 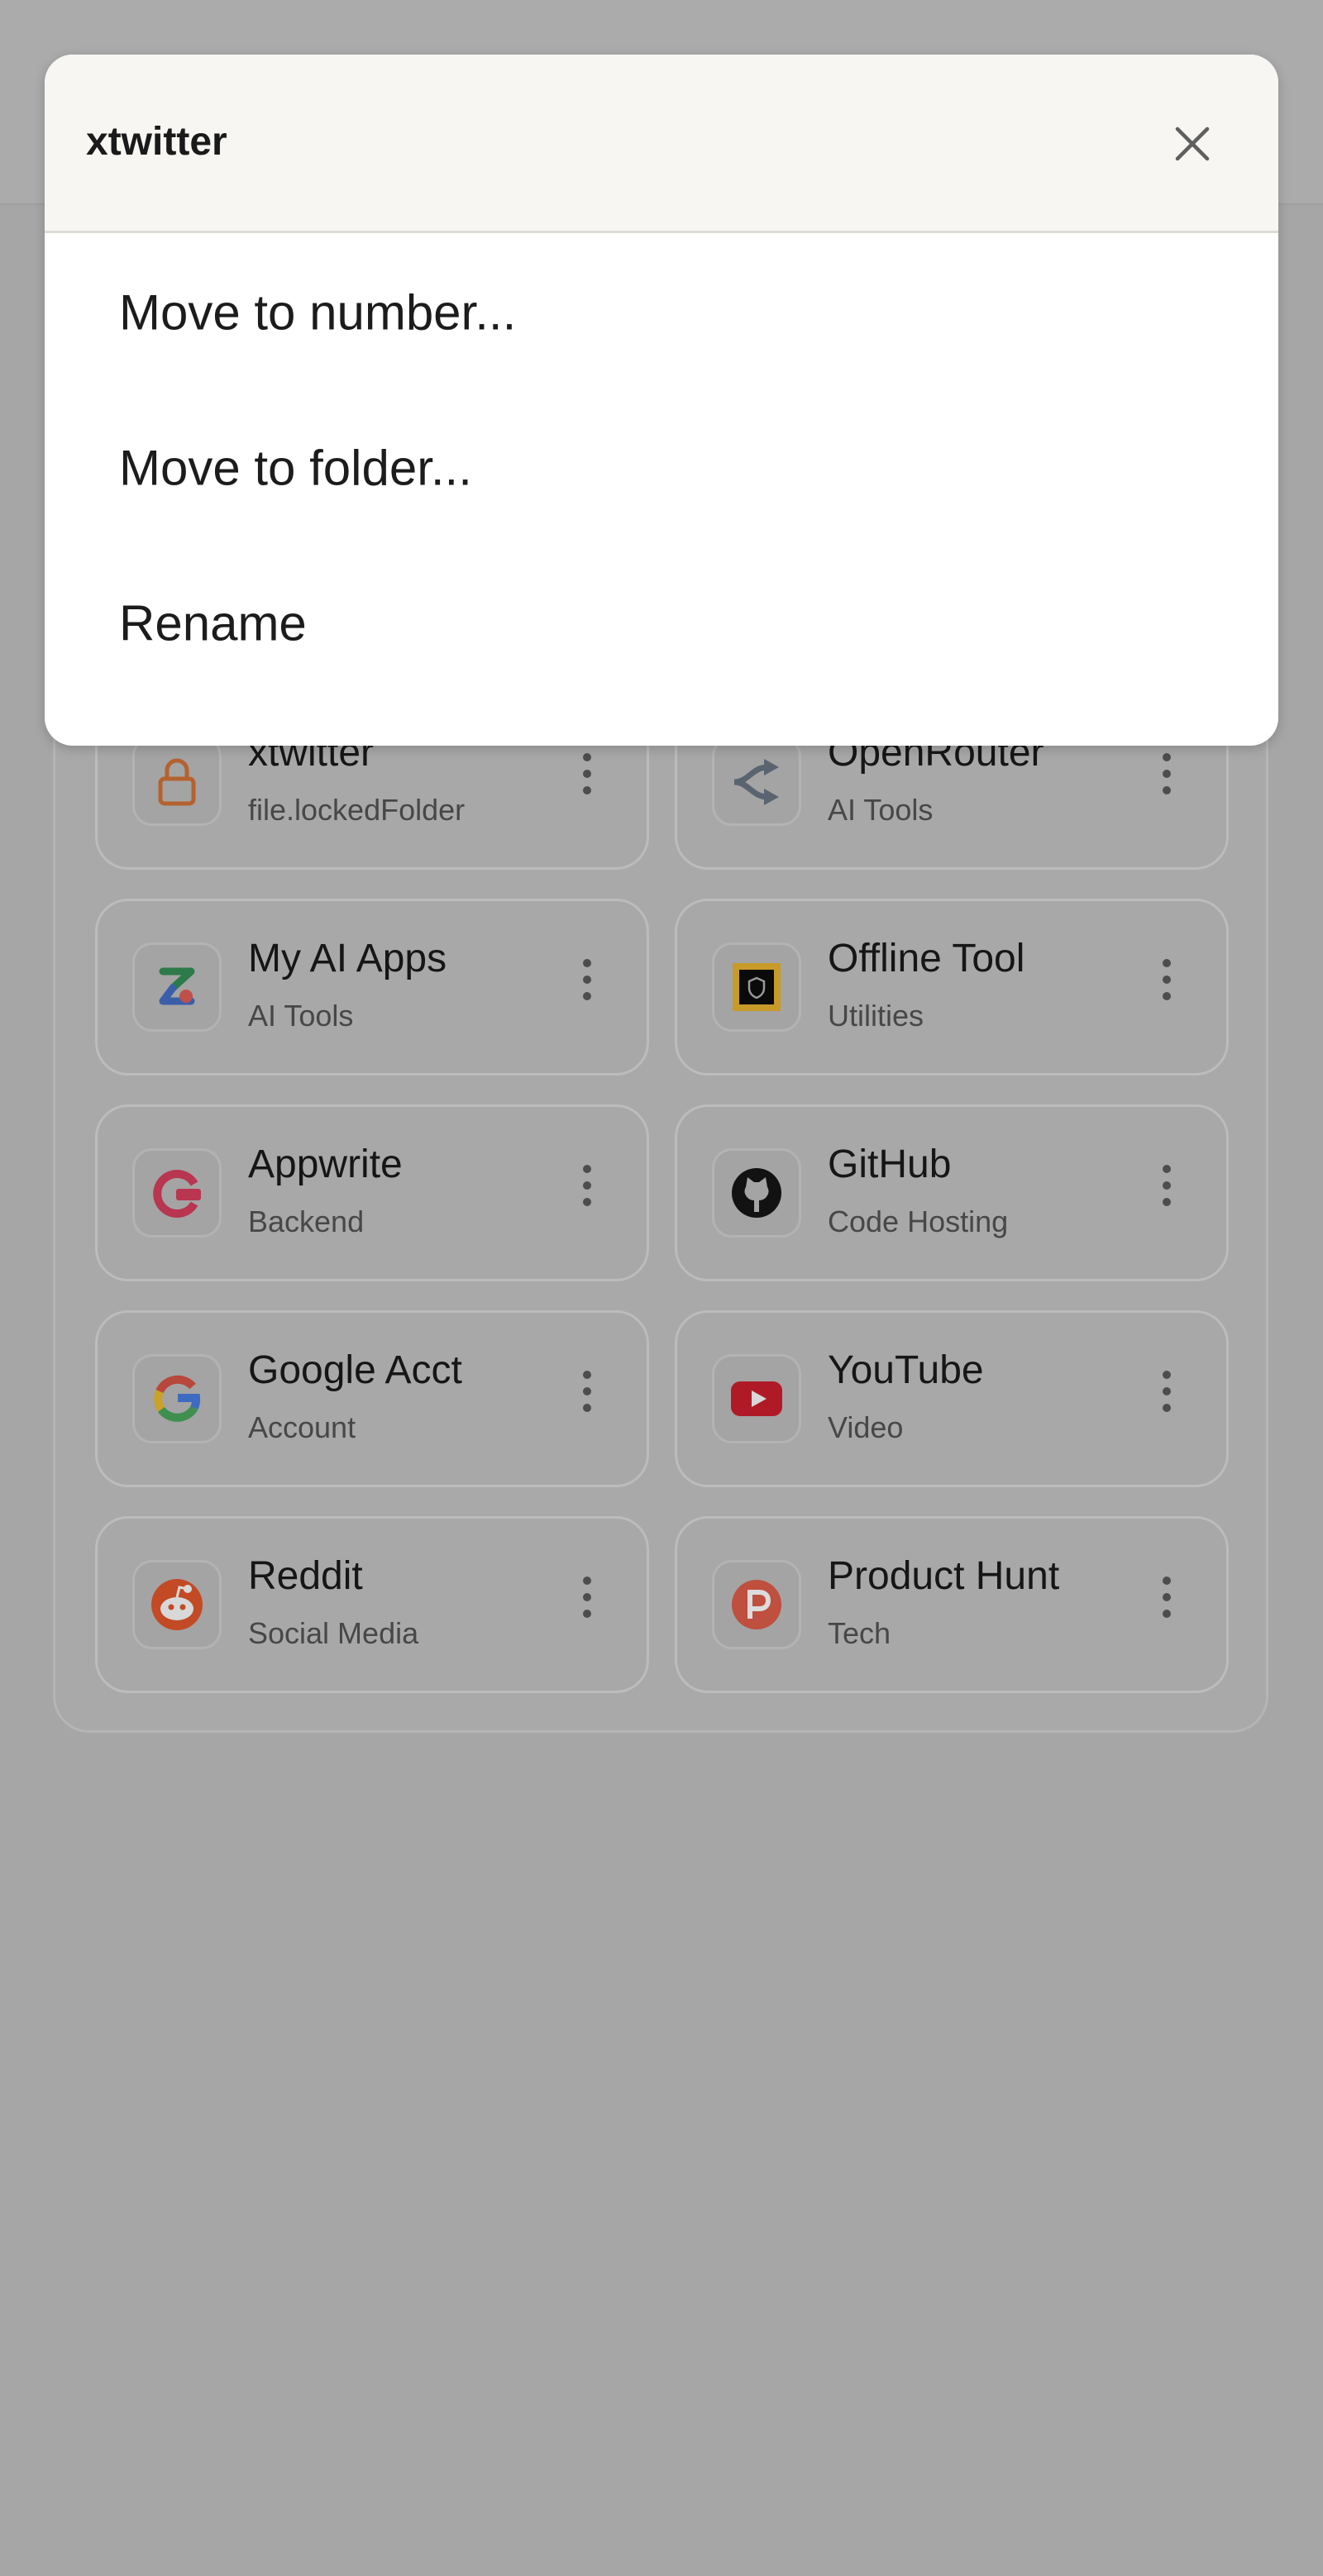 What do you see at coordinates (326, 1164) in the screenshot?
I see `card-title: Appwrite` at bounding box center [326, 1164].